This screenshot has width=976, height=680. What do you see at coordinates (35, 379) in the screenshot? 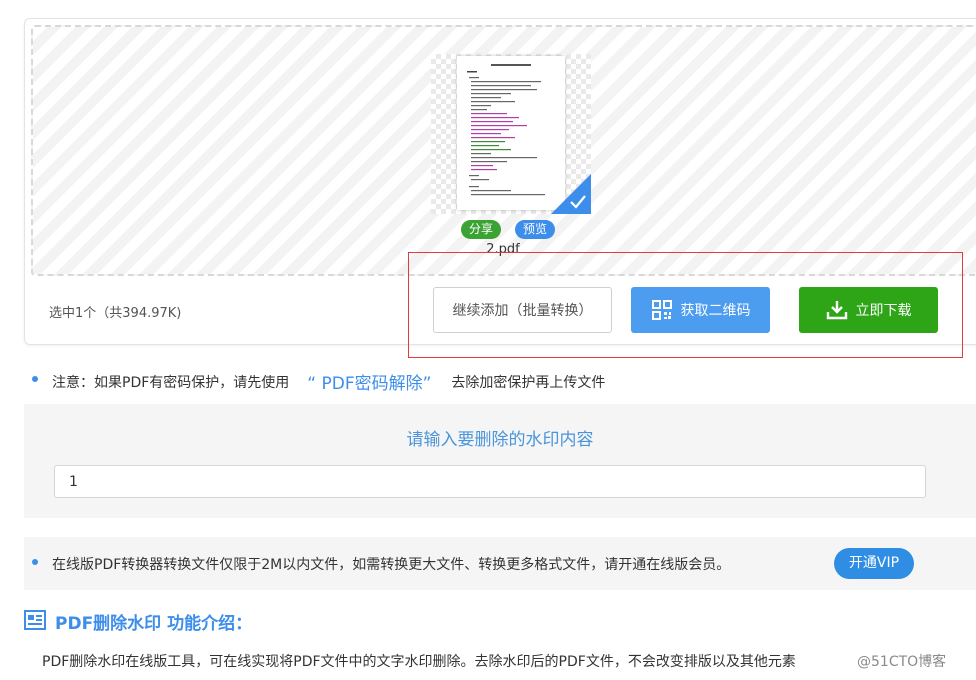
I see `notice-bullet` at bounding box center [35, 379].